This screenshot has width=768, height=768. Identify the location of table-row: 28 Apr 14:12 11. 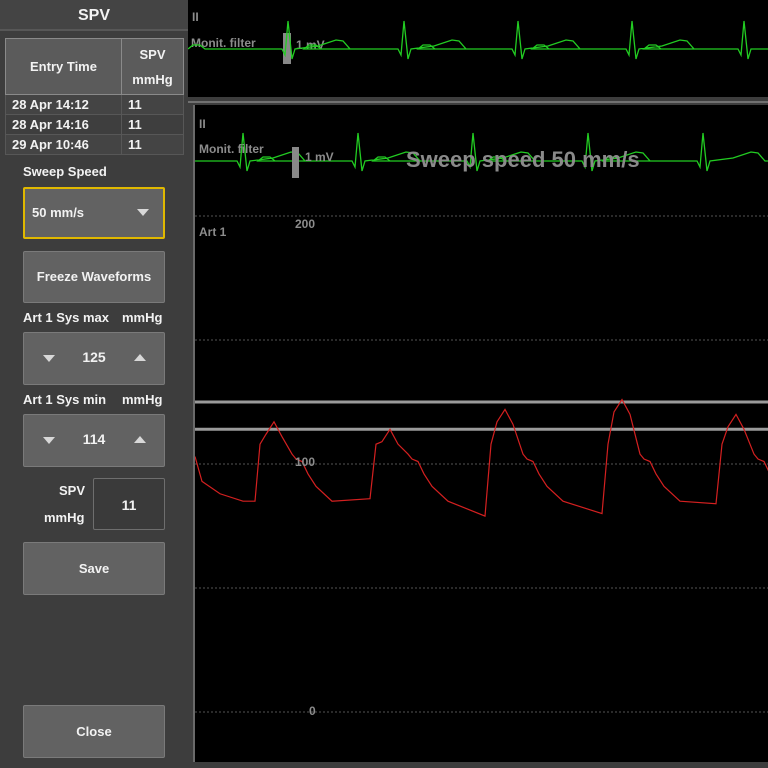
(94, 104).